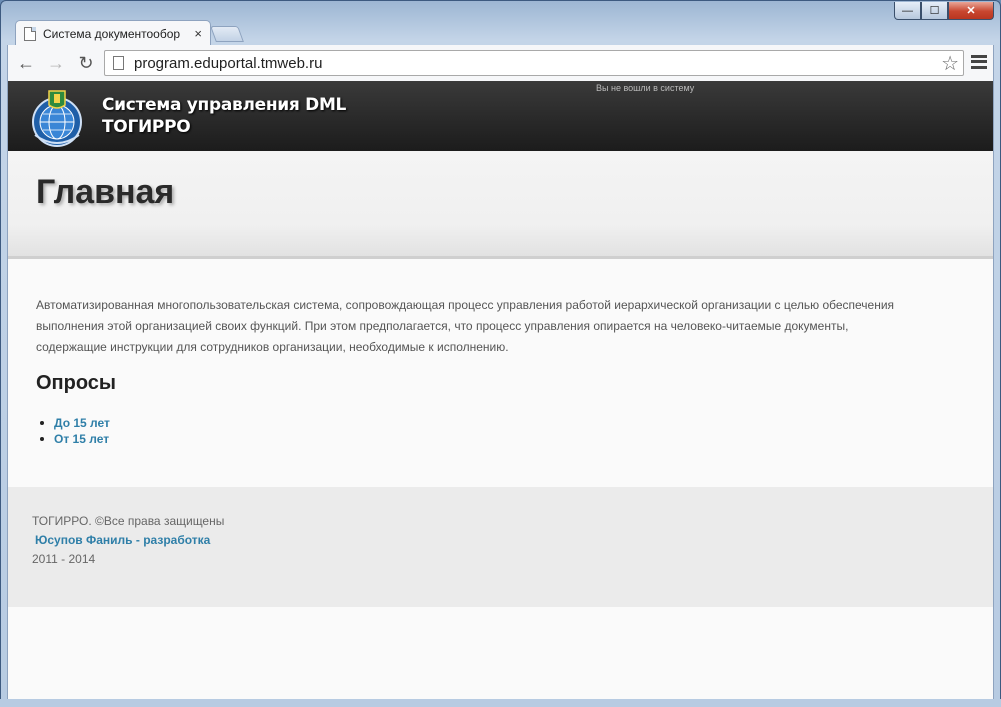  I want to click on url-text: program.eduportal.tmweb.ru, so click(537, 63).